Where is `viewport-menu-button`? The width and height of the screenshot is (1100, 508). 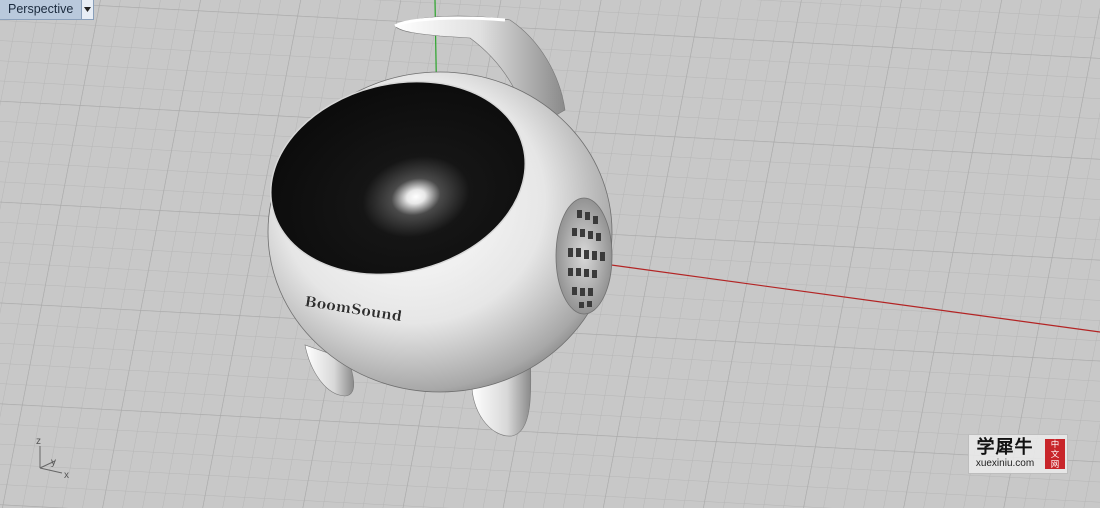 viewport-menu-button is located at coordinates (87, 9).